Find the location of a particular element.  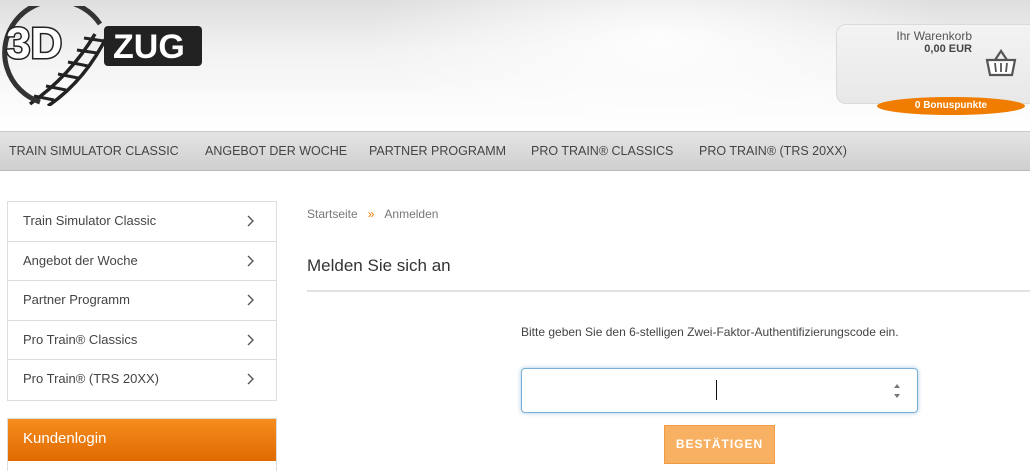

customer-login-box: Kundenlogin is located at coordinates (142, 444).